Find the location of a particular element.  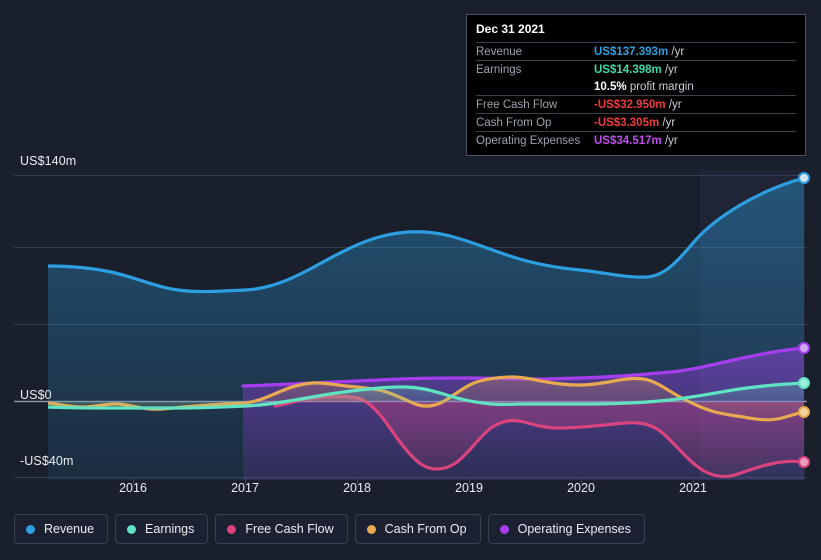

tooltip-label-profit-margin is located at coordinates (535, 87).